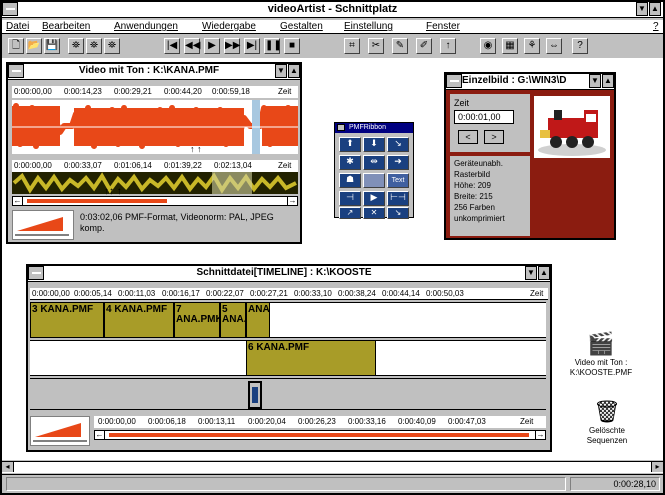  I want to click on tool-button-f: ◉, so click(488, 46).